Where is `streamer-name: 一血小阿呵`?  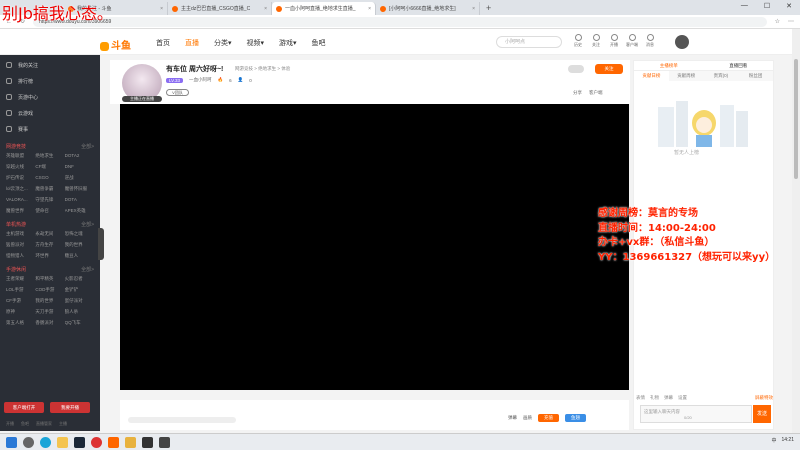 streamer-name: 一血小阿呵 is located at coordinates (200, 80).